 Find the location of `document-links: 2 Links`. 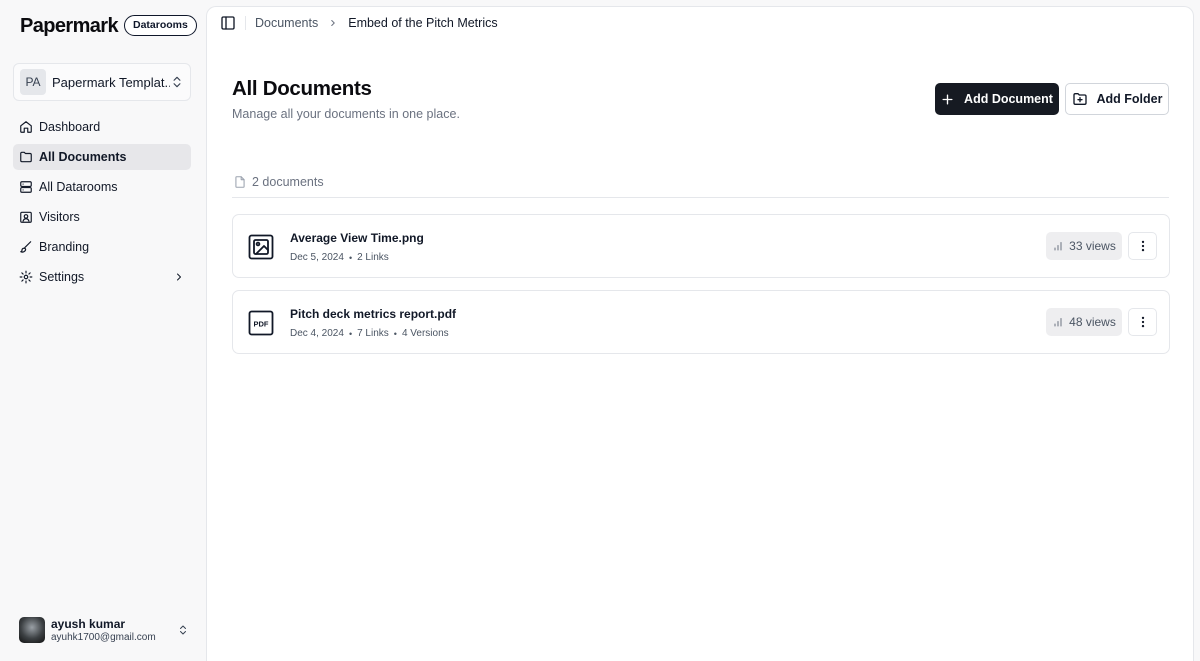

document-links: 2 Links is located at coordinates (373, 257).